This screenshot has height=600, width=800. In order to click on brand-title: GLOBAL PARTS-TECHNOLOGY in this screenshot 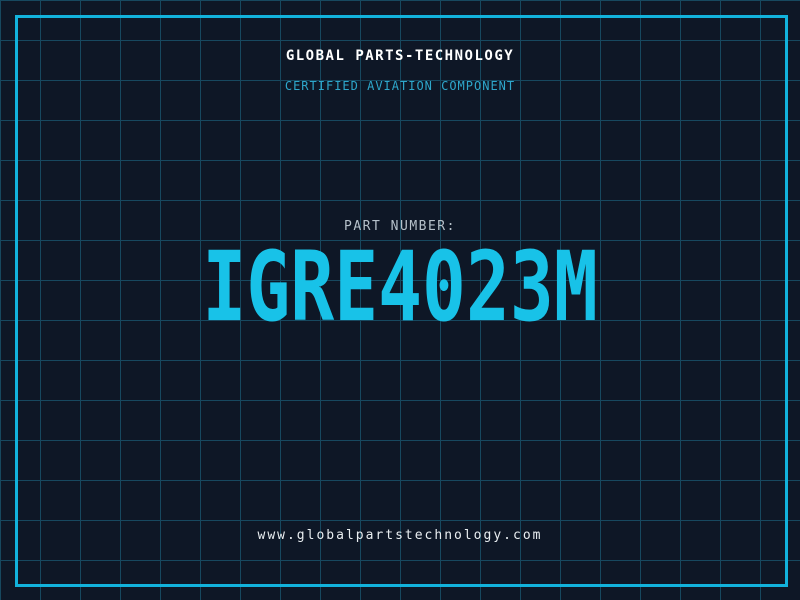, I will do `click(400, 56)`.